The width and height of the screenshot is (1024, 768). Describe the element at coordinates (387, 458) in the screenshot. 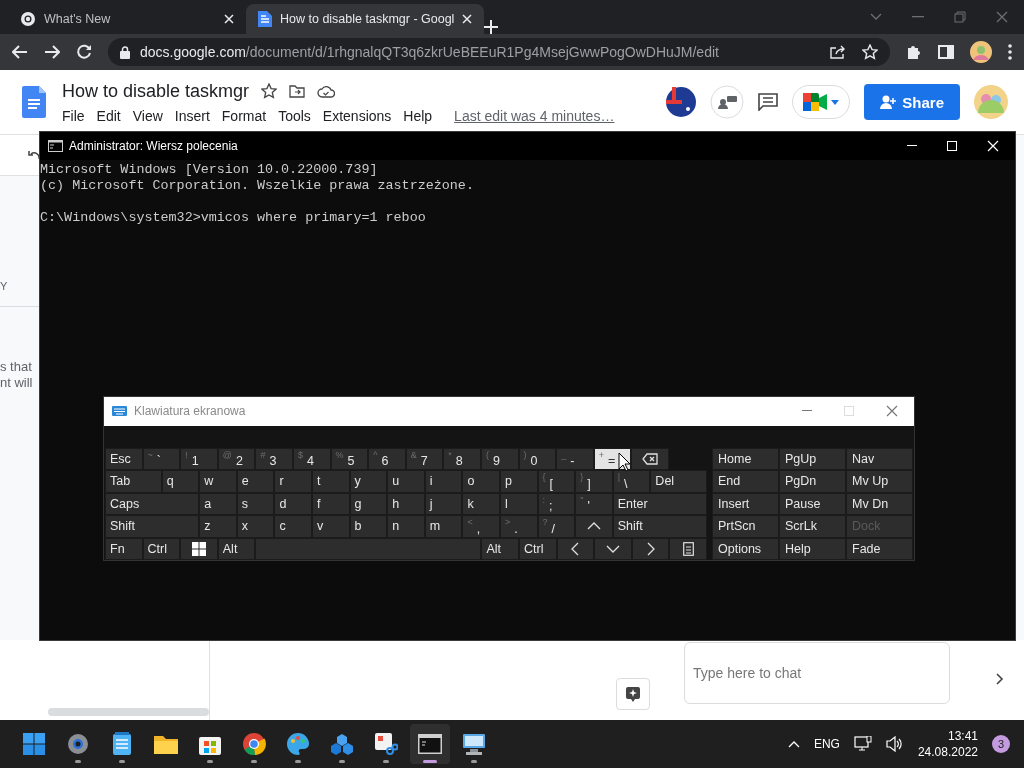

I see `keyboard-key: ^ 6` at that location.